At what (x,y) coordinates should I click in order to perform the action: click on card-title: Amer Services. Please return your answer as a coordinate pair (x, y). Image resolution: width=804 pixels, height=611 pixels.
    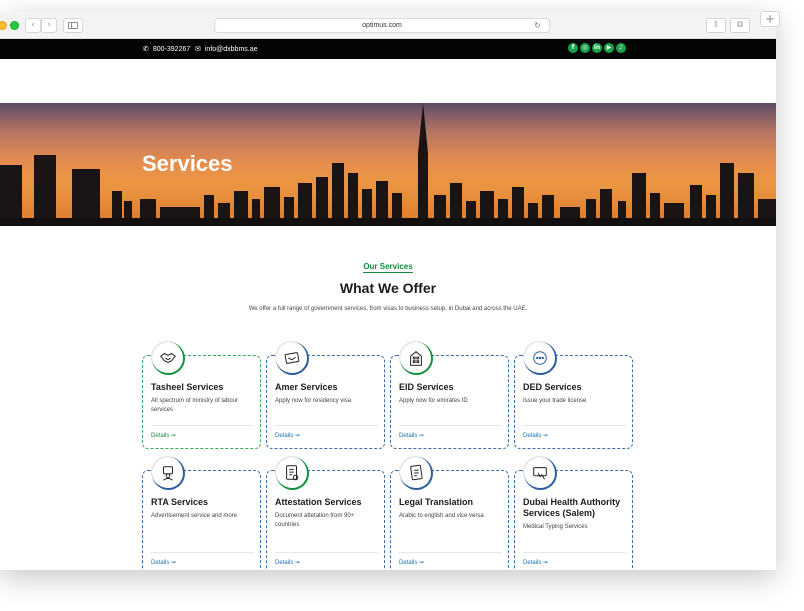
    Looking at the image, I should click on (306, 387).